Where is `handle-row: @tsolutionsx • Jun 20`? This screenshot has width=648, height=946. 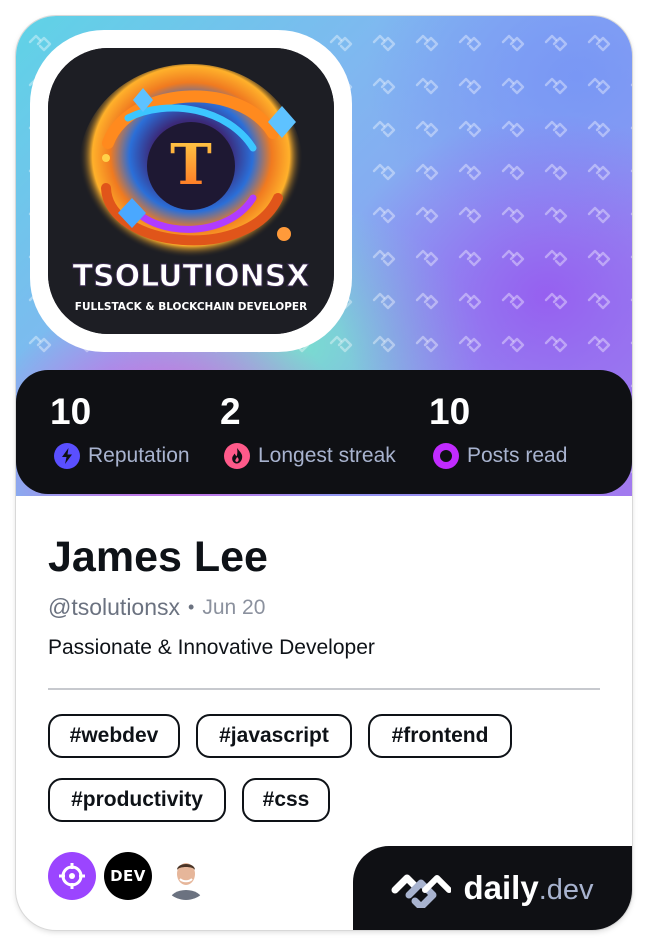
handle-row: @tsolutionsx • Jun 20 is located at coordinates (156, 607).